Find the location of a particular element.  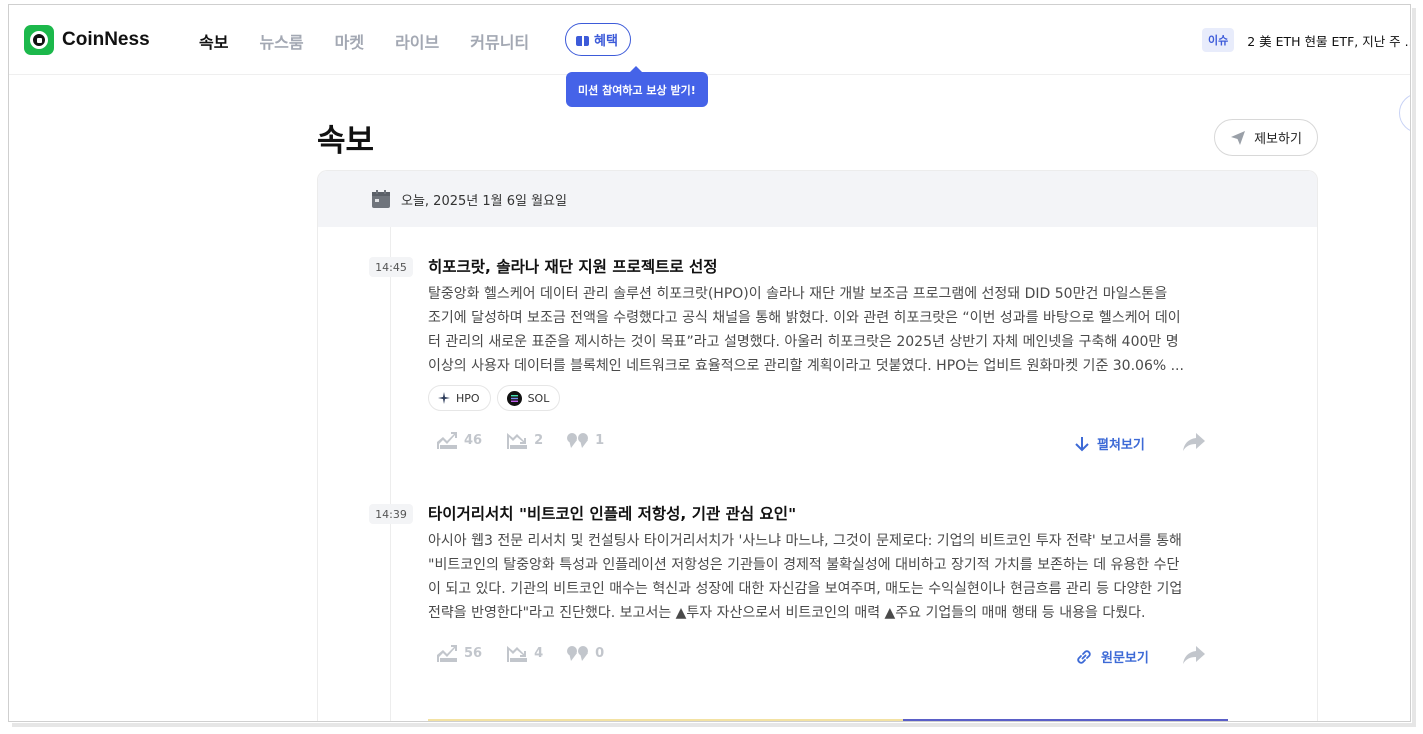

benefit-button: 혜택 is located at coordinates (598, 39).